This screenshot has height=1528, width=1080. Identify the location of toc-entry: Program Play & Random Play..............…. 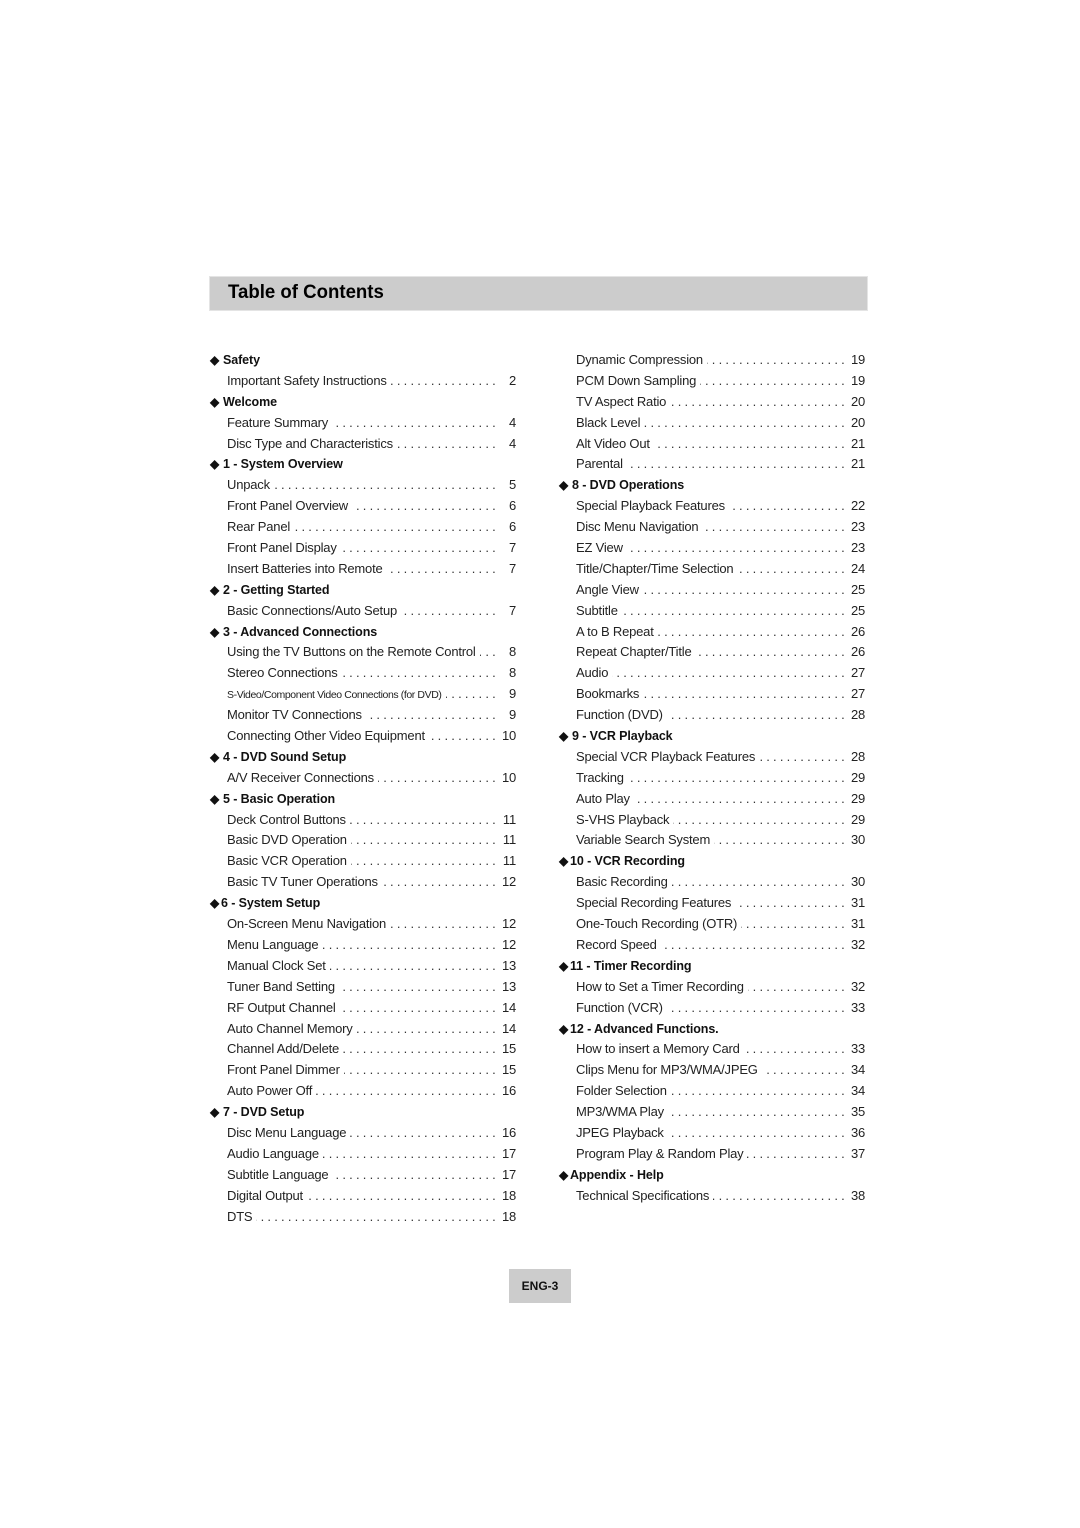
(712, 1154).